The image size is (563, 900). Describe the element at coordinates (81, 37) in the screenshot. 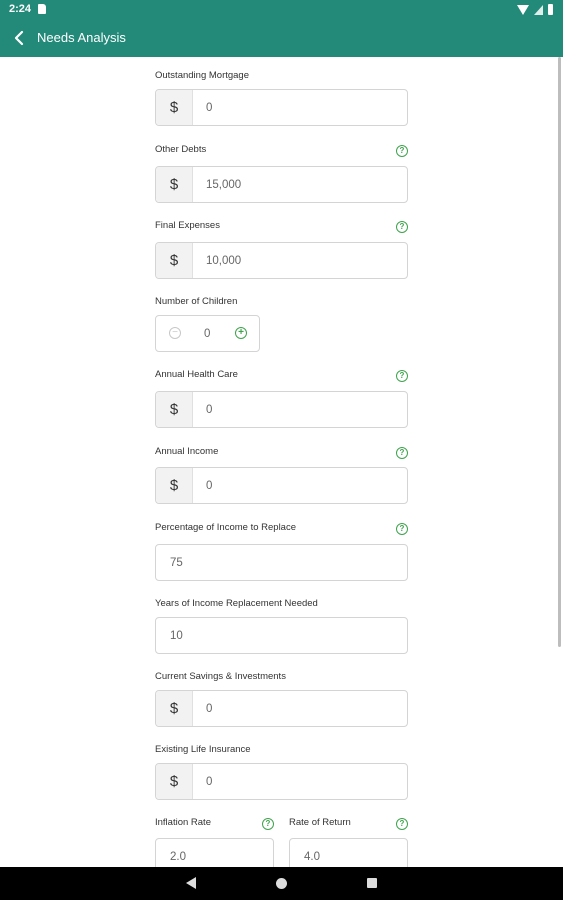

I see `page-title: Needs Analysis` at that location.